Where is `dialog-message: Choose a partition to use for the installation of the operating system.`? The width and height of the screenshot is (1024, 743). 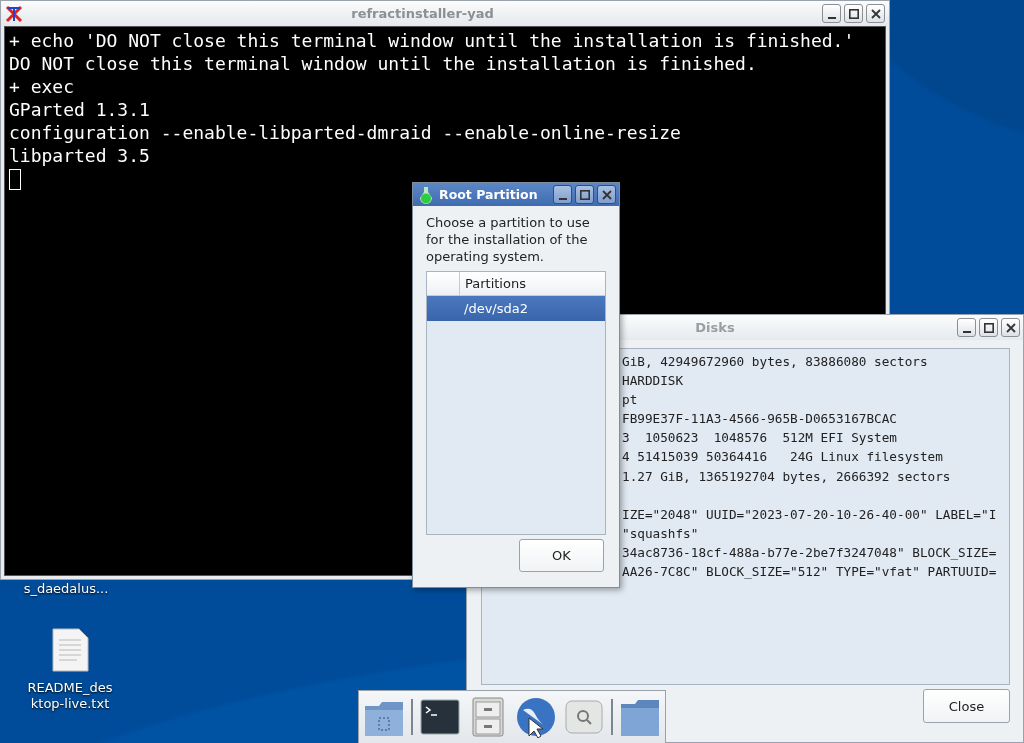
dialog-message: Choose a partition to use for the installation of the operating system. is located at coordinates (508, 239).